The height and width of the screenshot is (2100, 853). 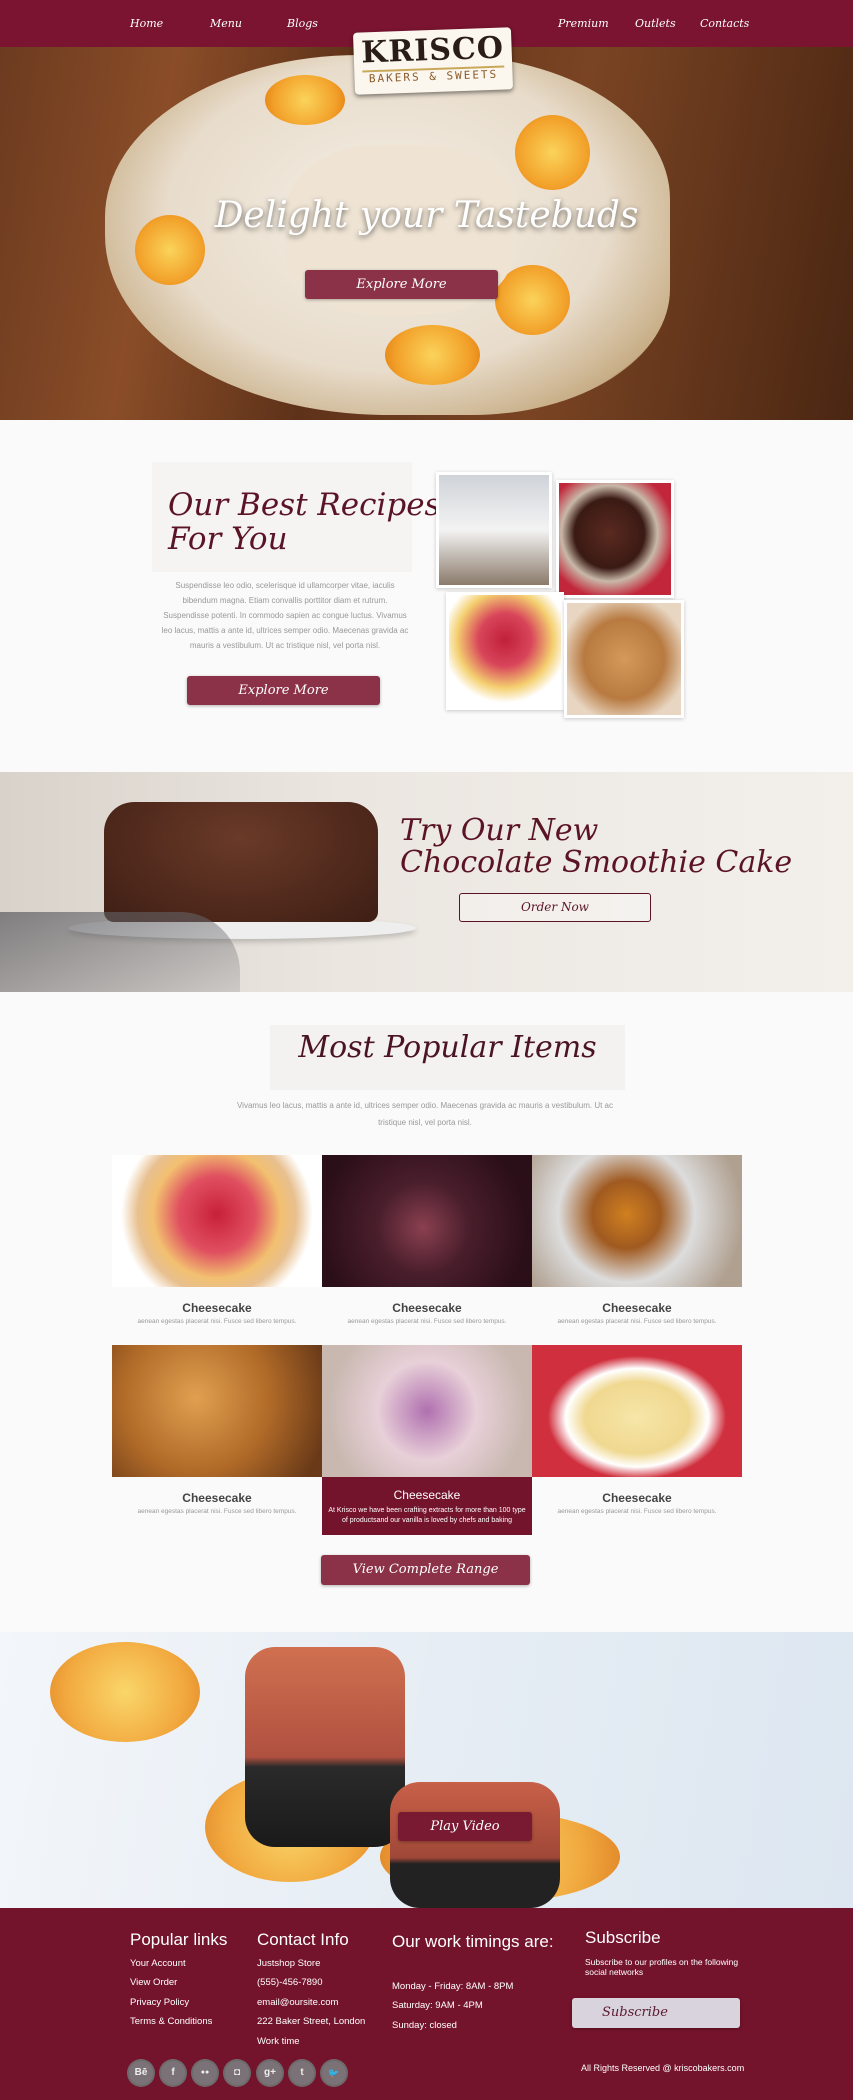 I want to click on subscribe-button: Subscribe, so click(x=656, y=2013).